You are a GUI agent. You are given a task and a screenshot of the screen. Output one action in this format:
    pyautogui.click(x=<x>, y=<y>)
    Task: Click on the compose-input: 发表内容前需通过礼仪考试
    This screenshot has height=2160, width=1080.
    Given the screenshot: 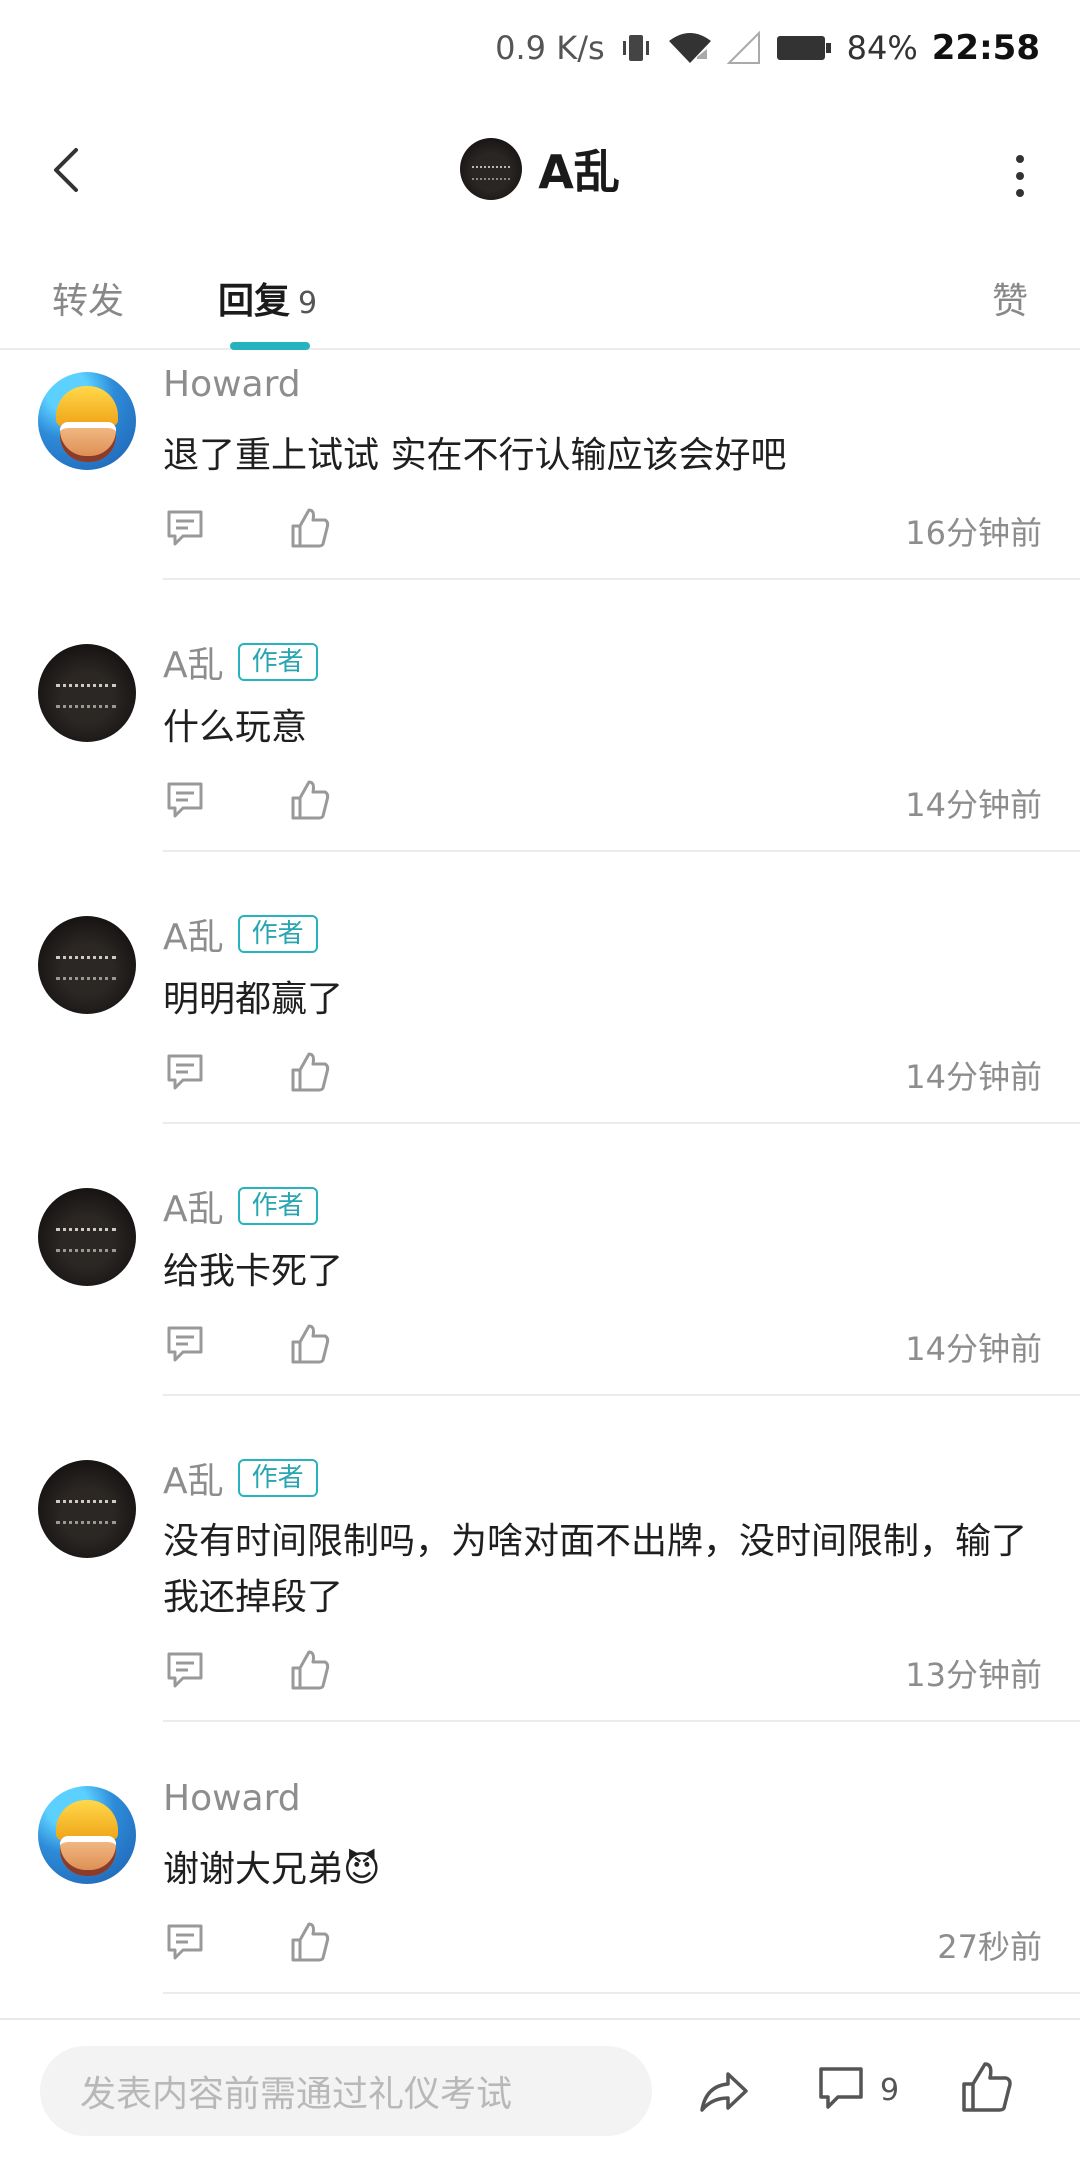 What is the action you would take?
    pyautogui.click(x=346, y=2091)
    